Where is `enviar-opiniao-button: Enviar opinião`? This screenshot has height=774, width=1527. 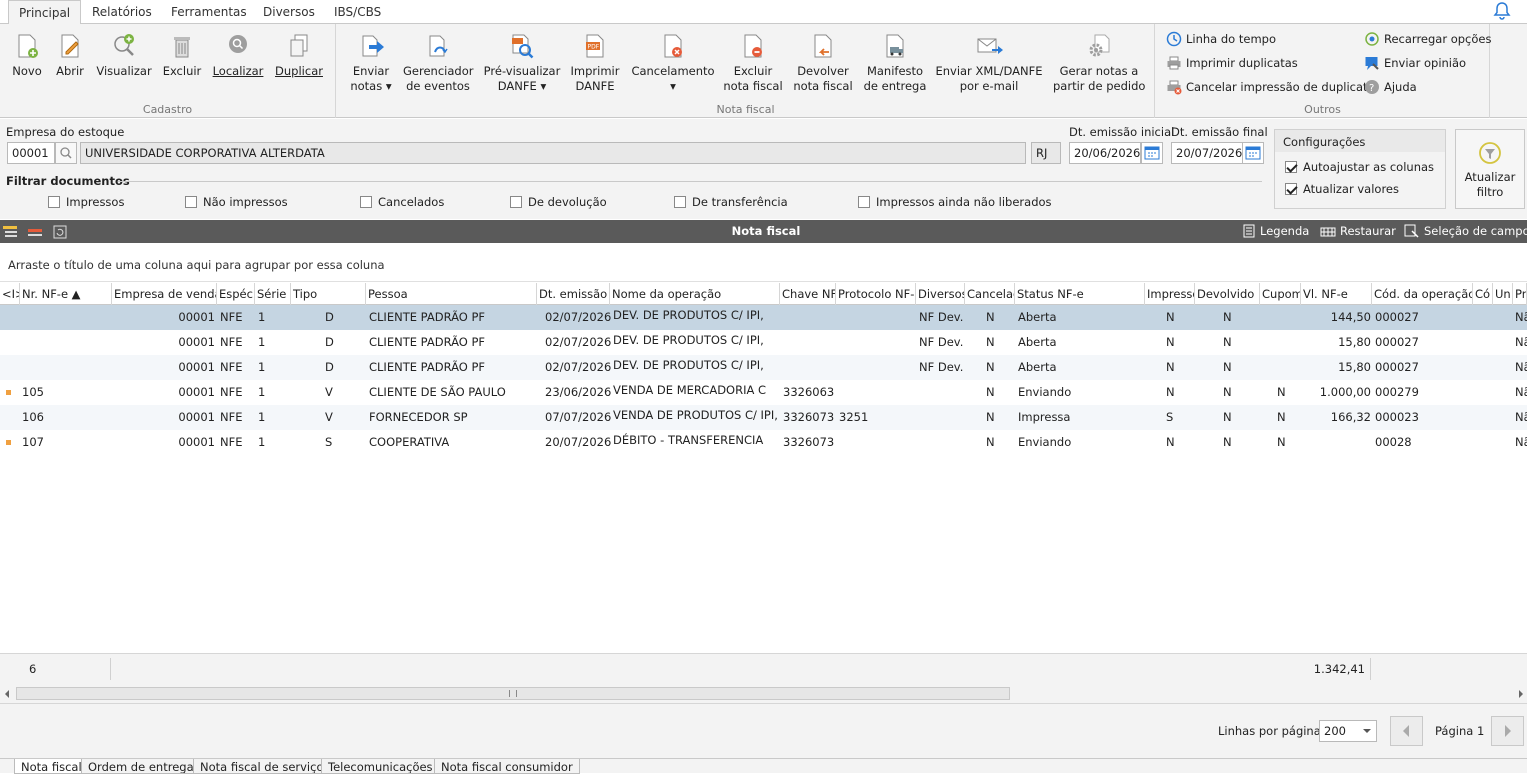
enviar-opiniao-button: Enviar opinião is located at coordinates (1415, 63).